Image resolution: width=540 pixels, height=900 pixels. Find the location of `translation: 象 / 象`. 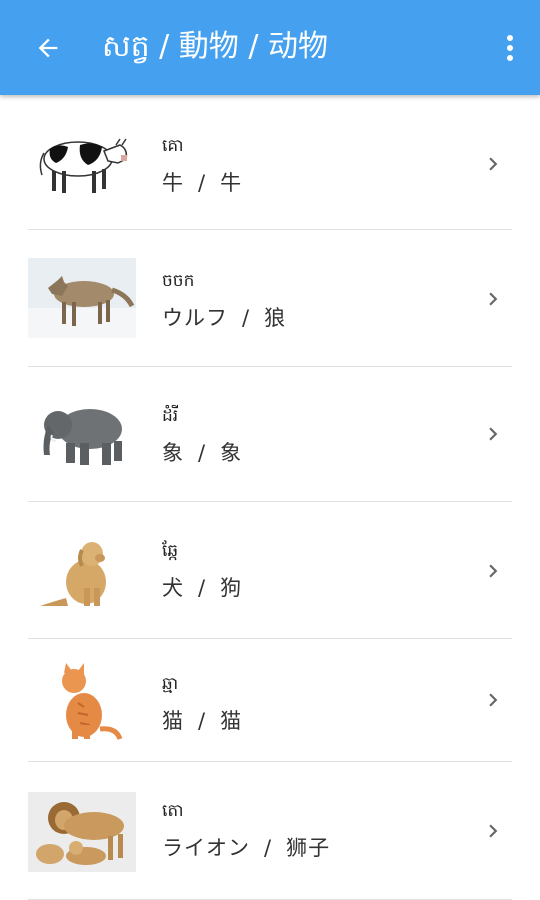

translation: 象 / 象 is located at coordinates (202, 452).